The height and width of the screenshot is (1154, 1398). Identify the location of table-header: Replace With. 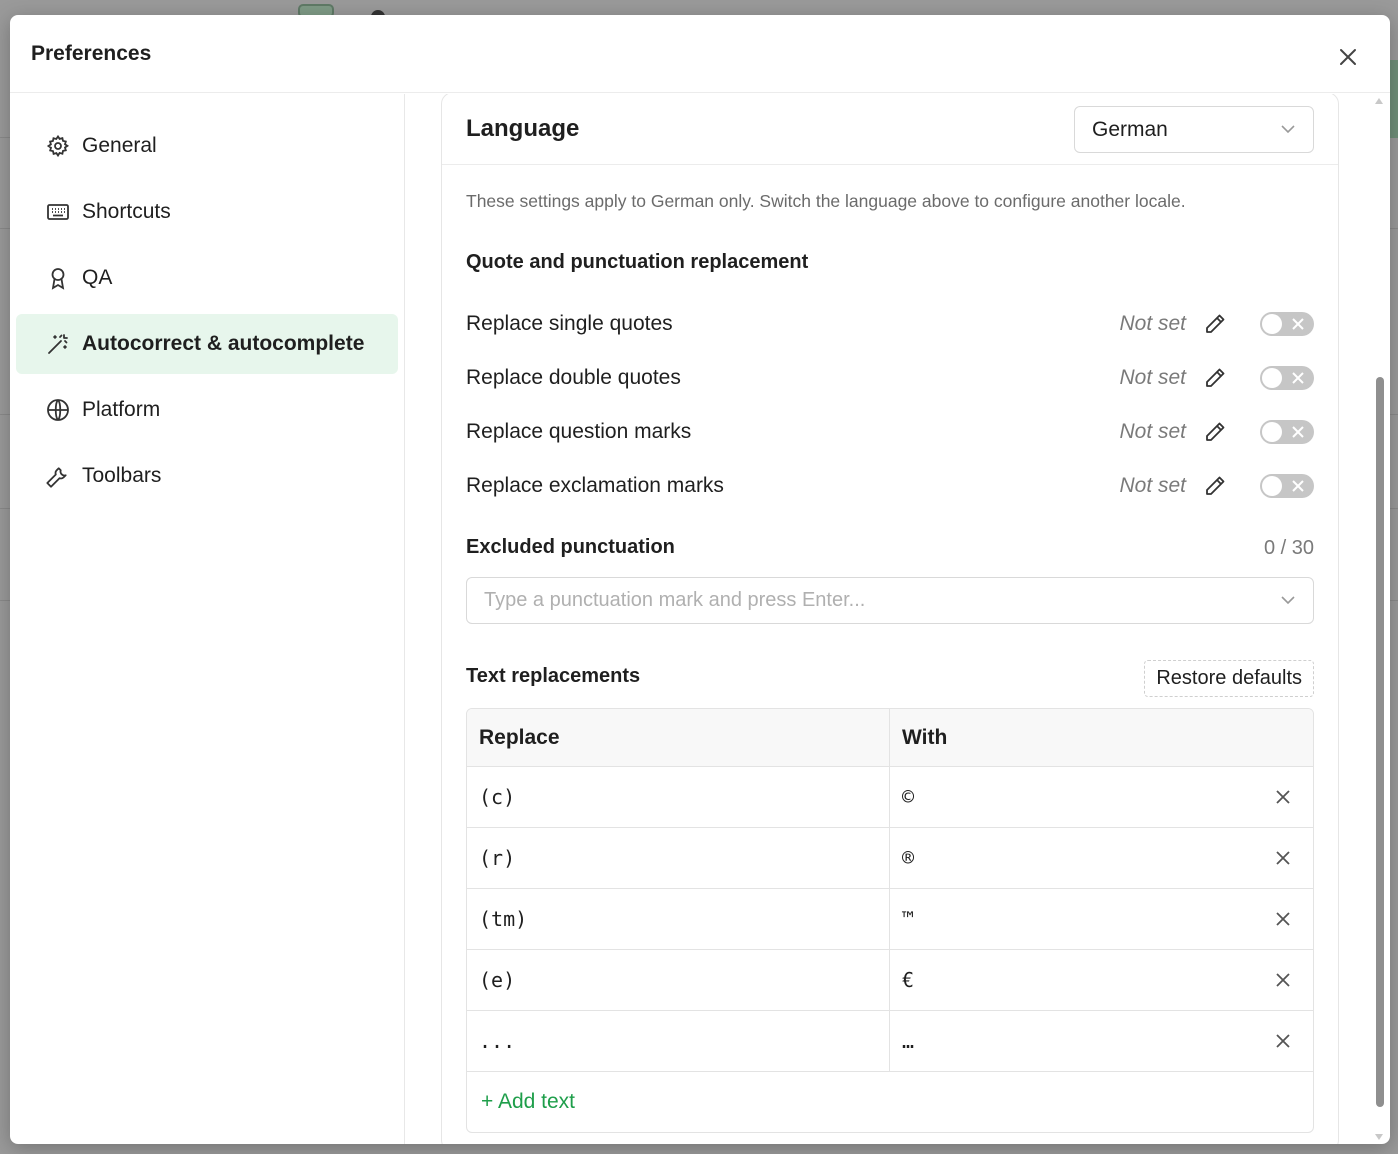
(890, 738).